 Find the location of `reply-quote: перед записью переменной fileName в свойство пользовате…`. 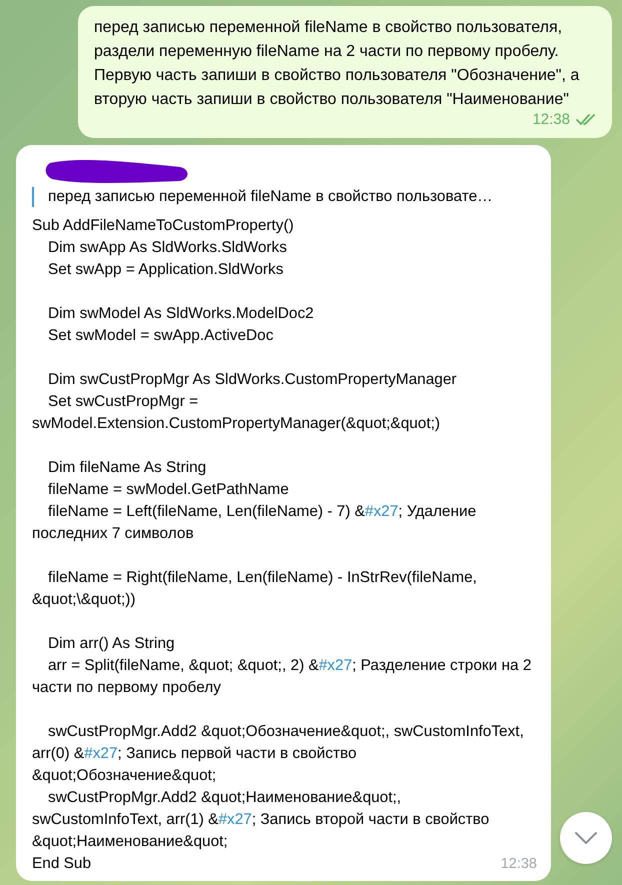

reply-quote: перед записью переменной fileName в свойство пользовате… is located at coordinates (283, 197).